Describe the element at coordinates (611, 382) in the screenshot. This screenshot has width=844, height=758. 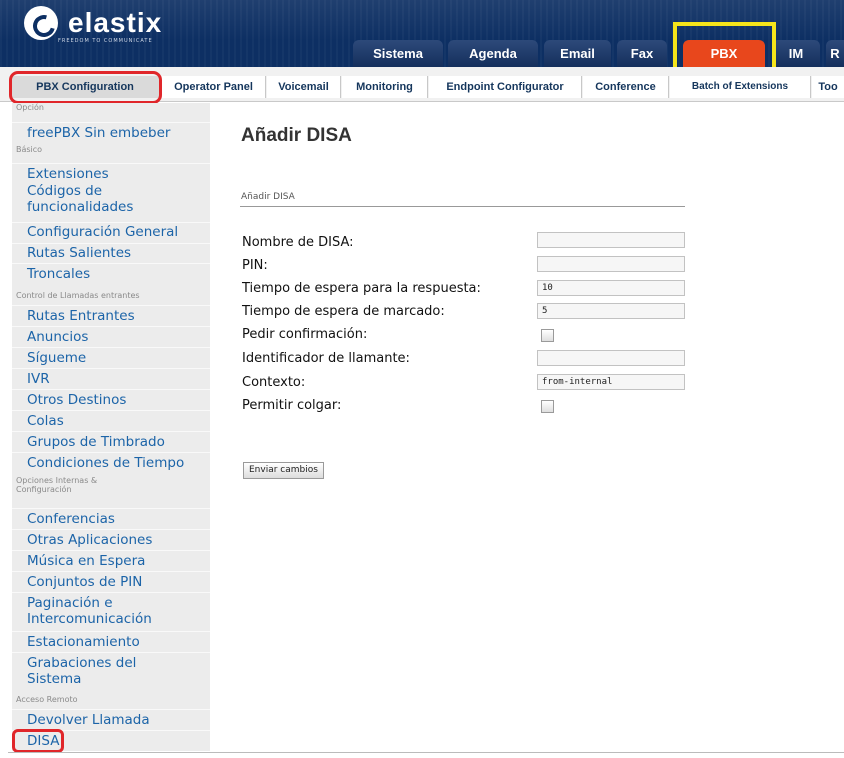
I see `contexto-input: from-internal` at that location.